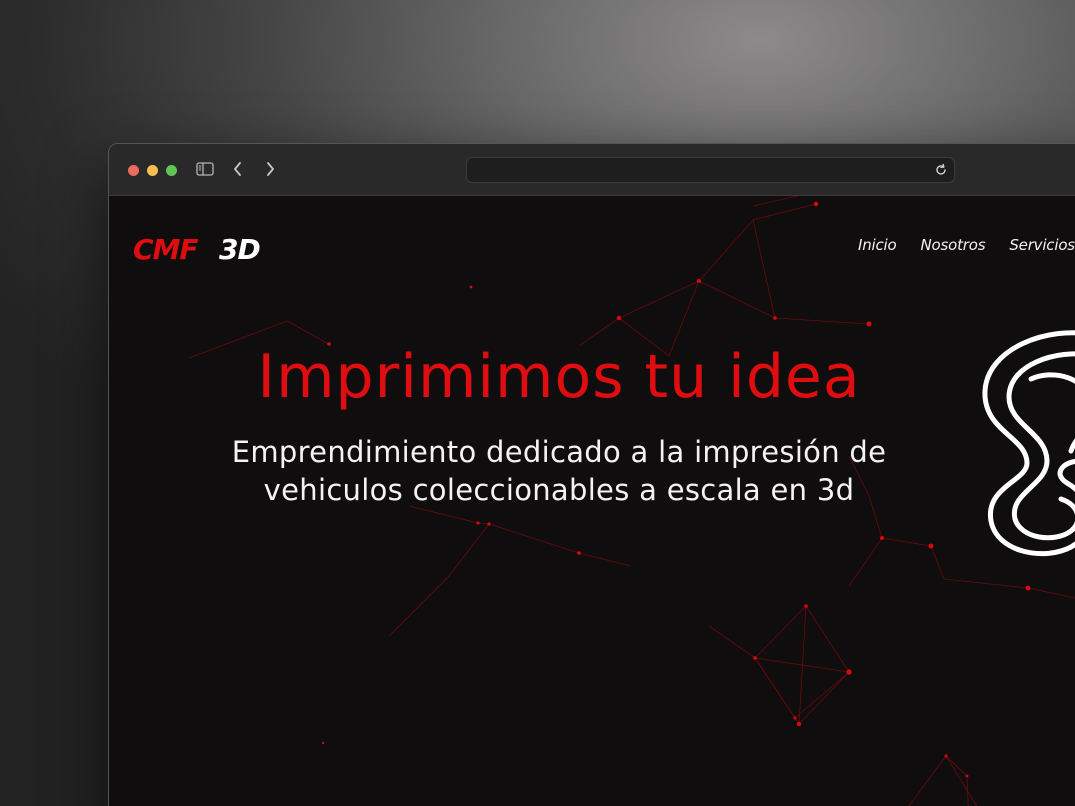  What do you see at coordinates (270, 169) in the screenshot?
I see `forward-arrow-icon` at bounding box center [270, 169].